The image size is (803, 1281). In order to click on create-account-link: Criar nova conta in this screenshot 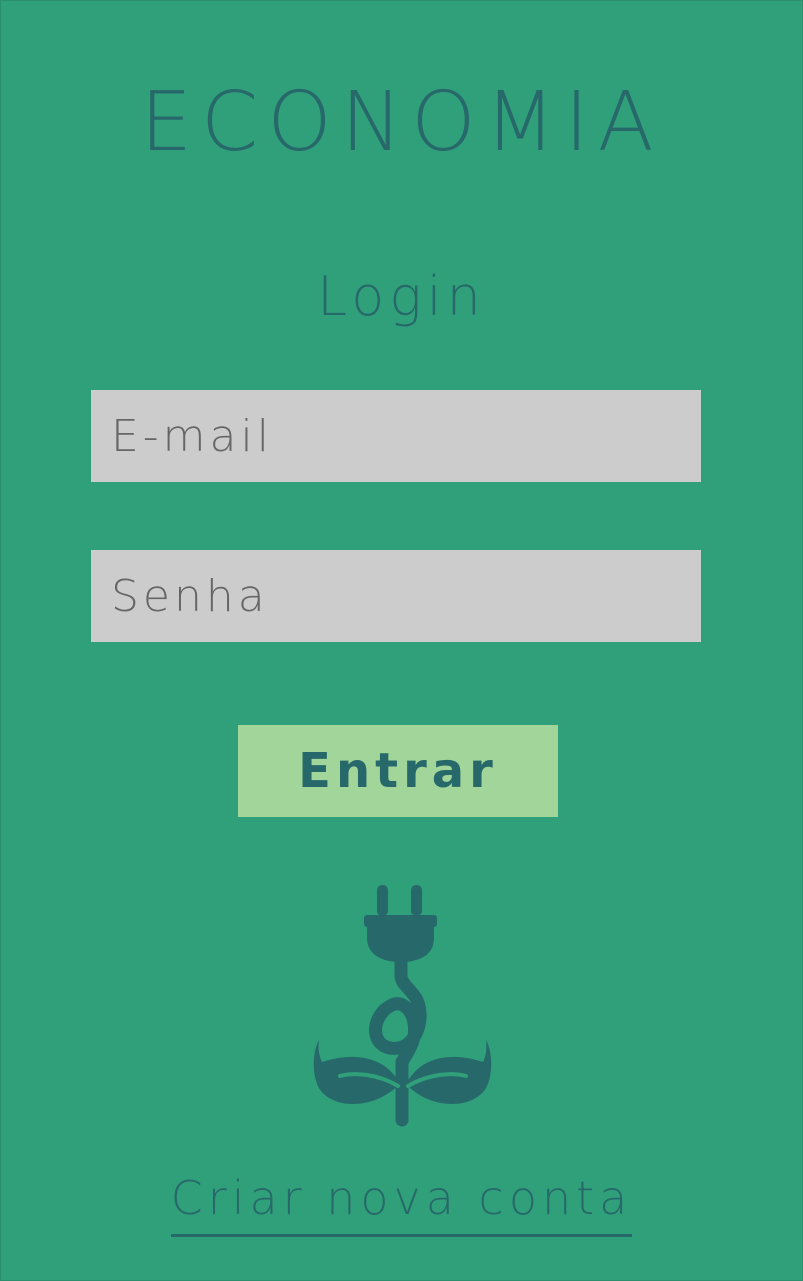, I will do `click(401, 1203)`.